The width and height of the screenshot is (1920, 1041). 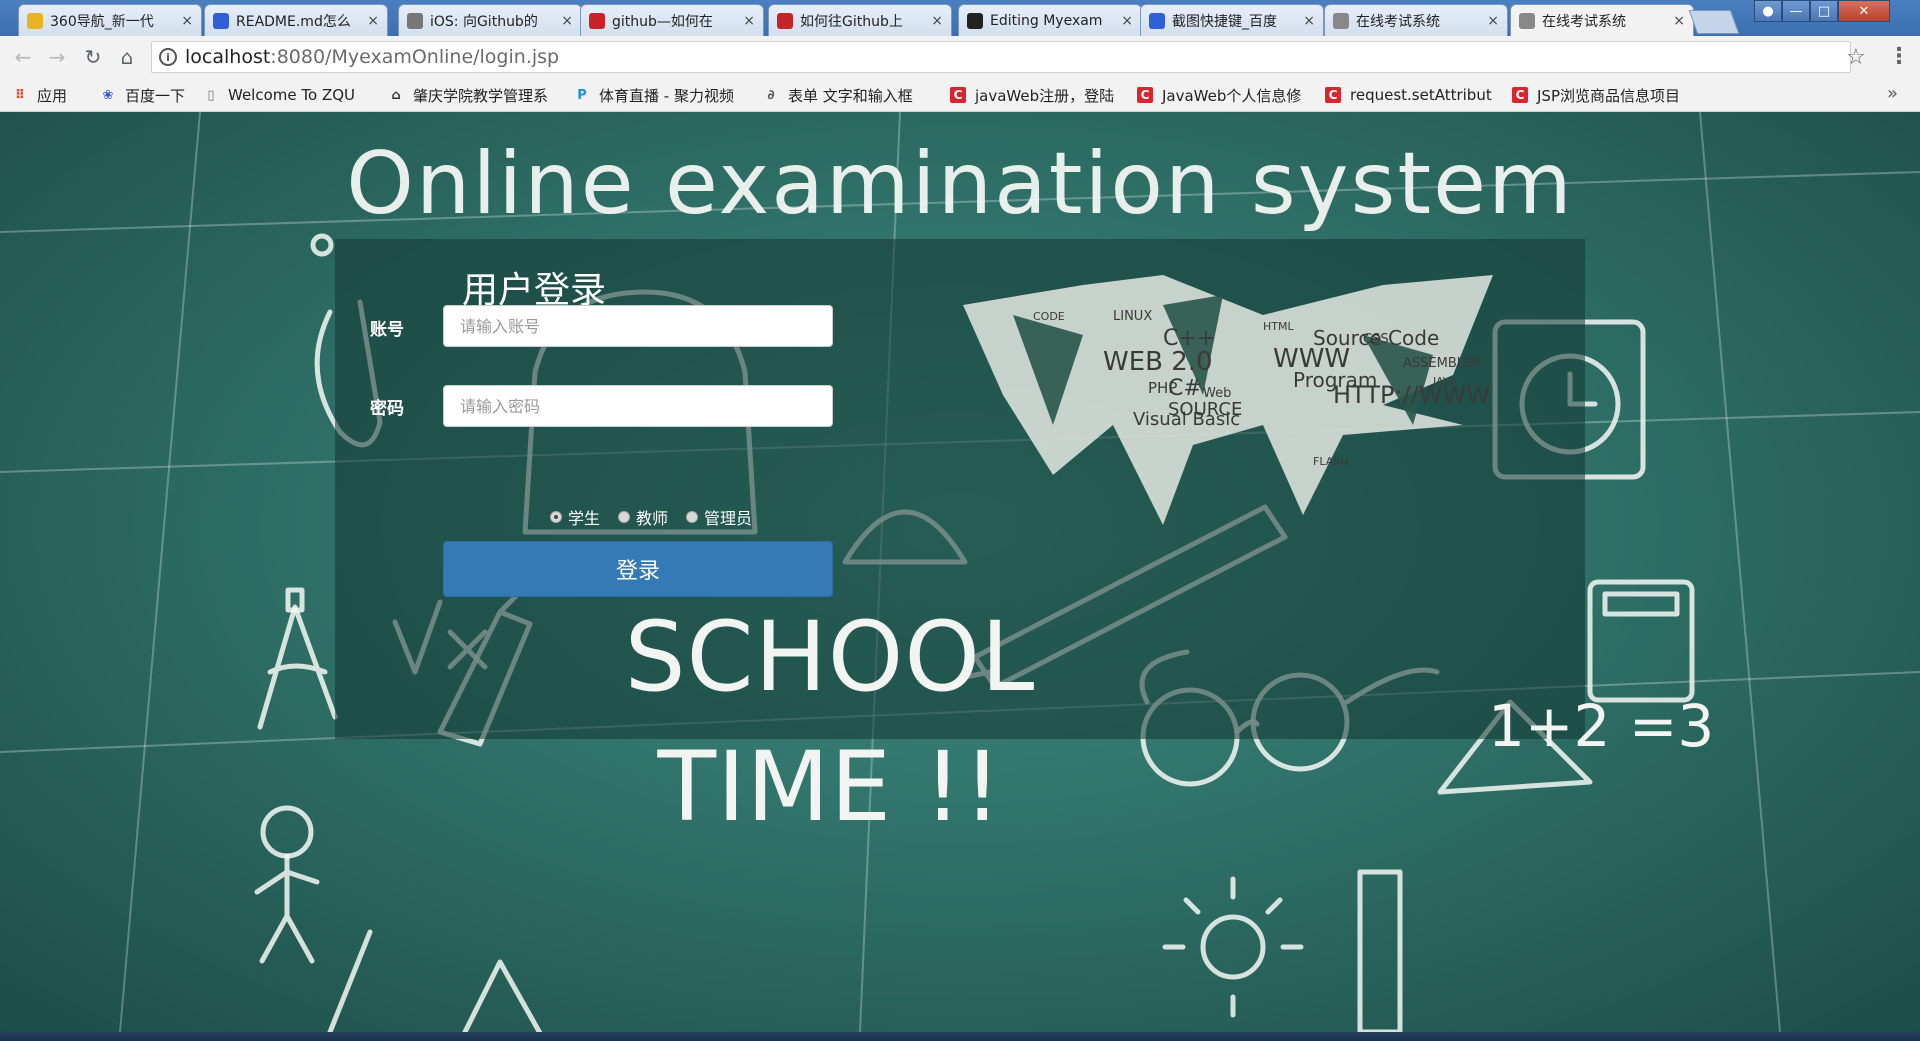 I want to click on tab-7: 在线考试系统 ×, so click(x=1416, y=20).